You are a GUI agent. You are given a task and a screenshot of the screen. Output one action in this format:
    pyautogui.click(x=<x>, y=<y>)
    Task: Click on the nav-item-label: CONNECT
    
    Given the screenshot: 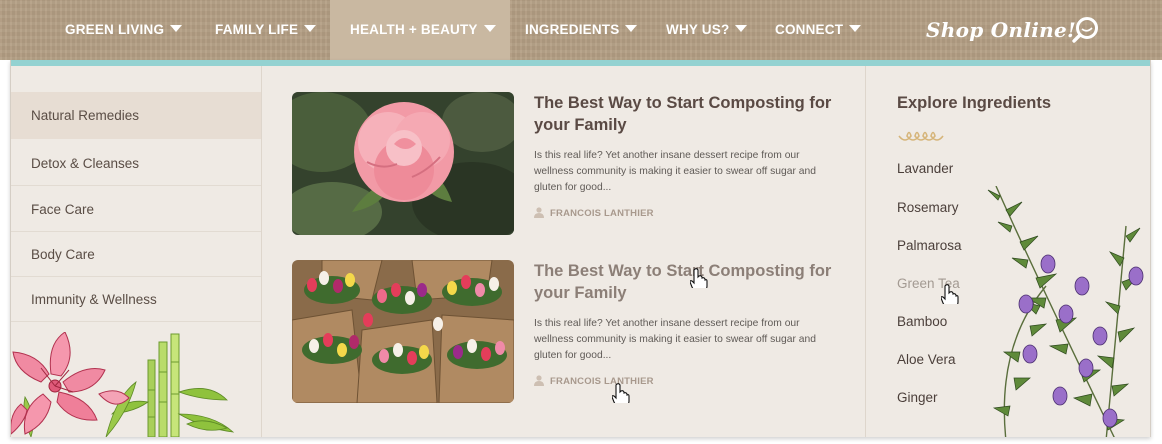 What is the action you would take?
    pyautogui.click(x=809, y=29)
    